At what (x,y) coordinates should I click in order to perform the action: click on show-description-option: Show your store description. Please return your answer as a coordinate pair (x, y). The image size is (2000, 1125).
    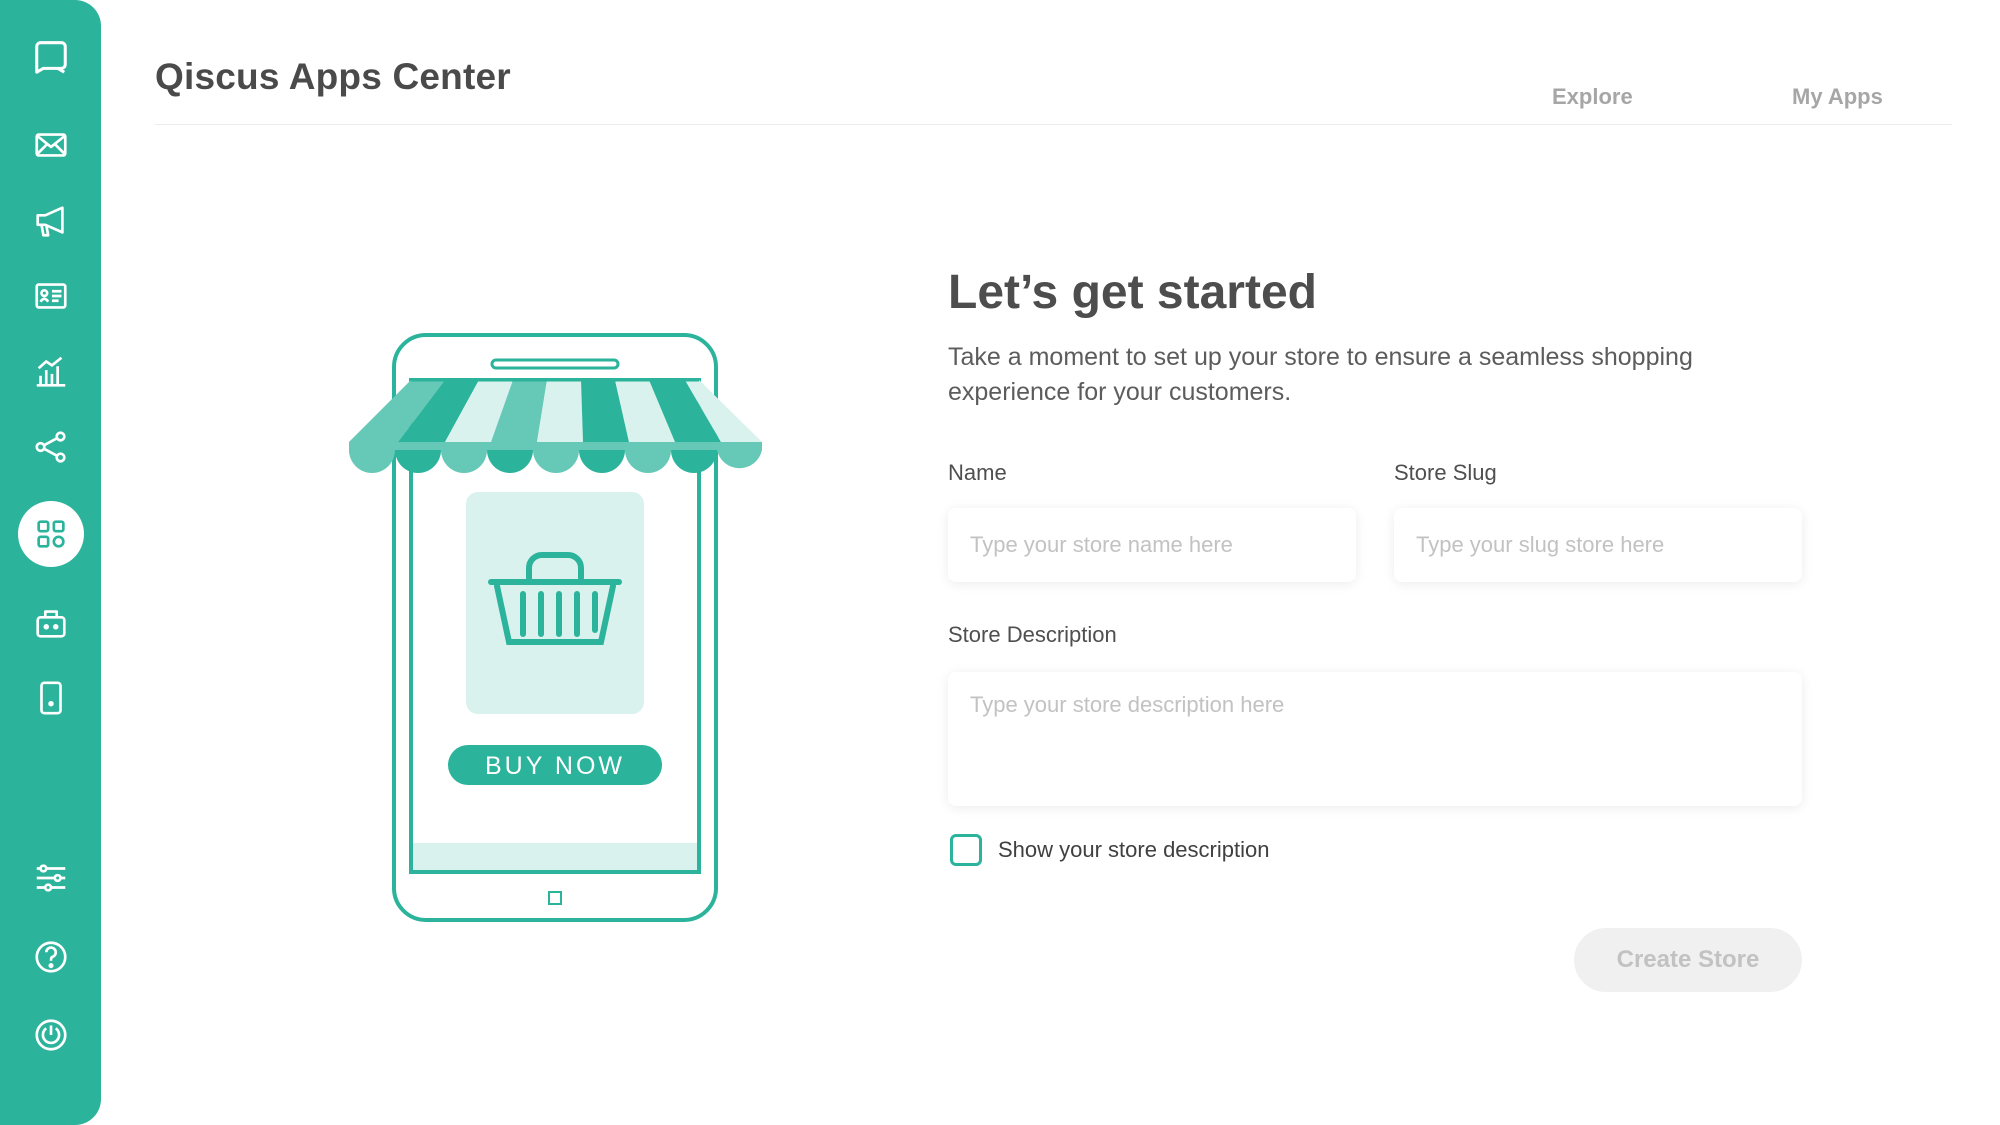
    Looking at the image, I should click on (1109, 850).